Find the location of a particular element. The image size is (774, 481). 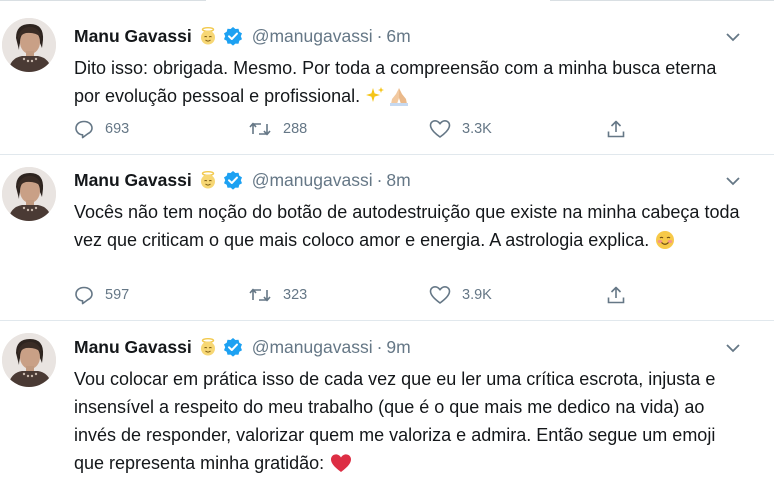

timestamp: 8m is located at coordinates (398, 180).